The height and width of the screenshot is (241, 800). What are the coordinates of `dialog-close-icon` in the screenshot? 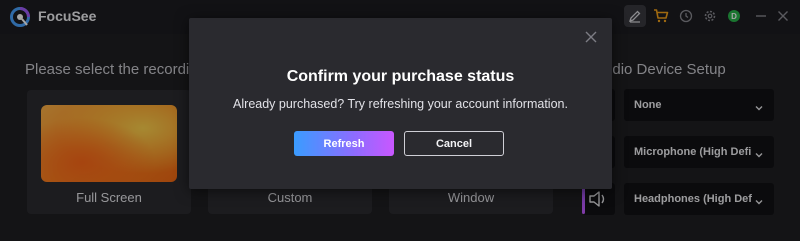 It's located at (591, 37).